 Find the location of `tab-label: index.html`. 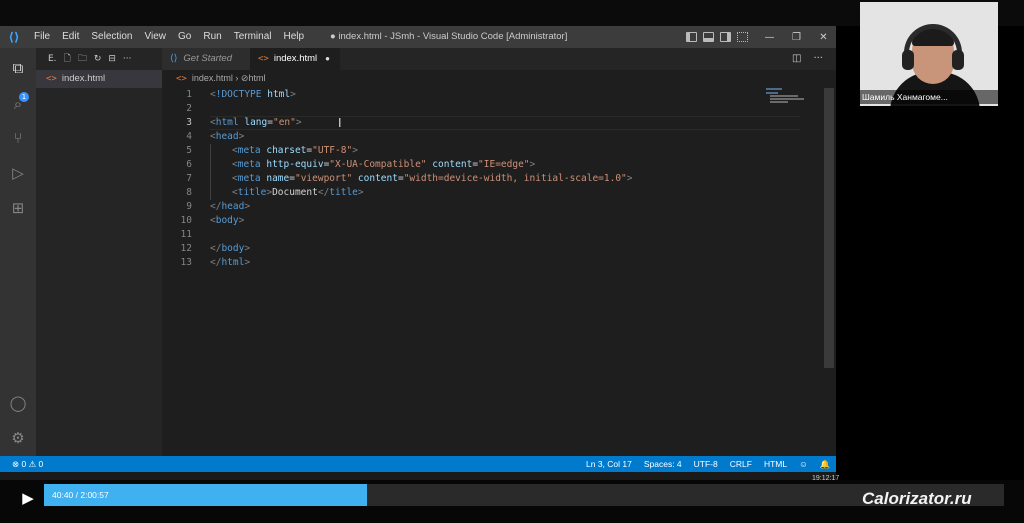

tab-label: index.html is located at coordinates (295, 58).